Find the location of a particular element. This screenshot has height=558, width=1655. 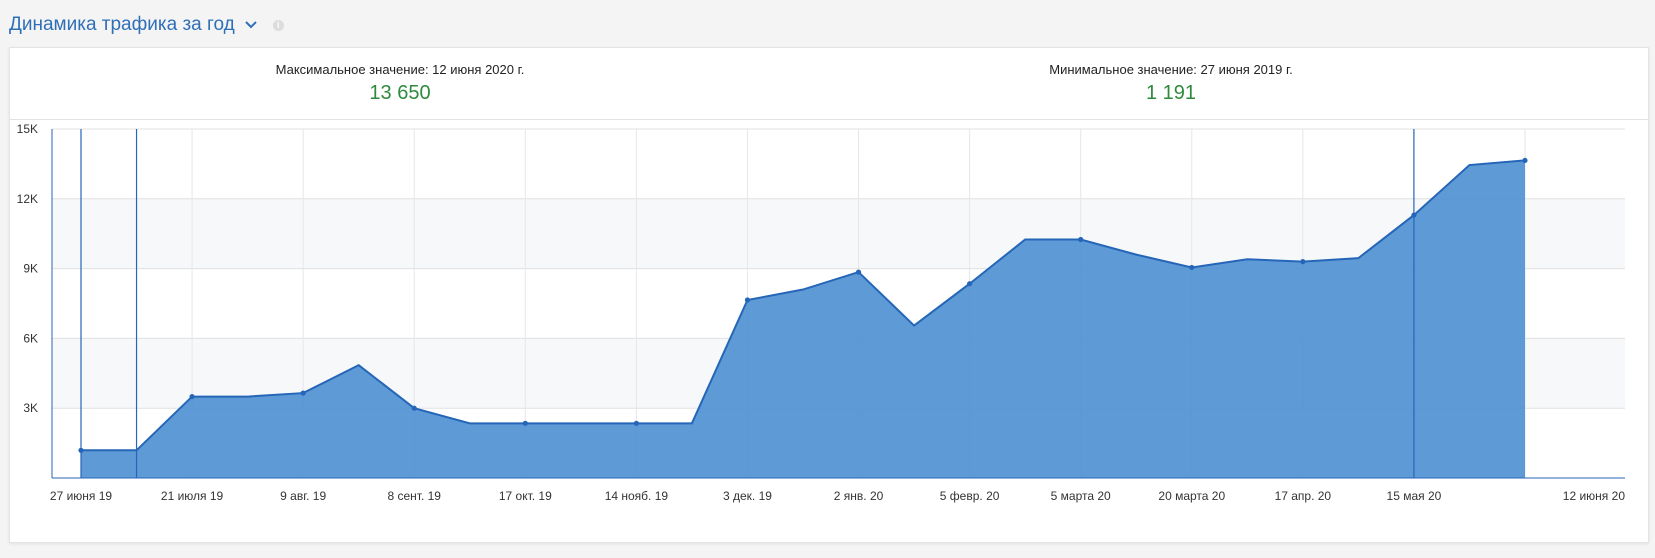

x-tick-label: 14 нояб. 19 is located at coordinates (637, 496).